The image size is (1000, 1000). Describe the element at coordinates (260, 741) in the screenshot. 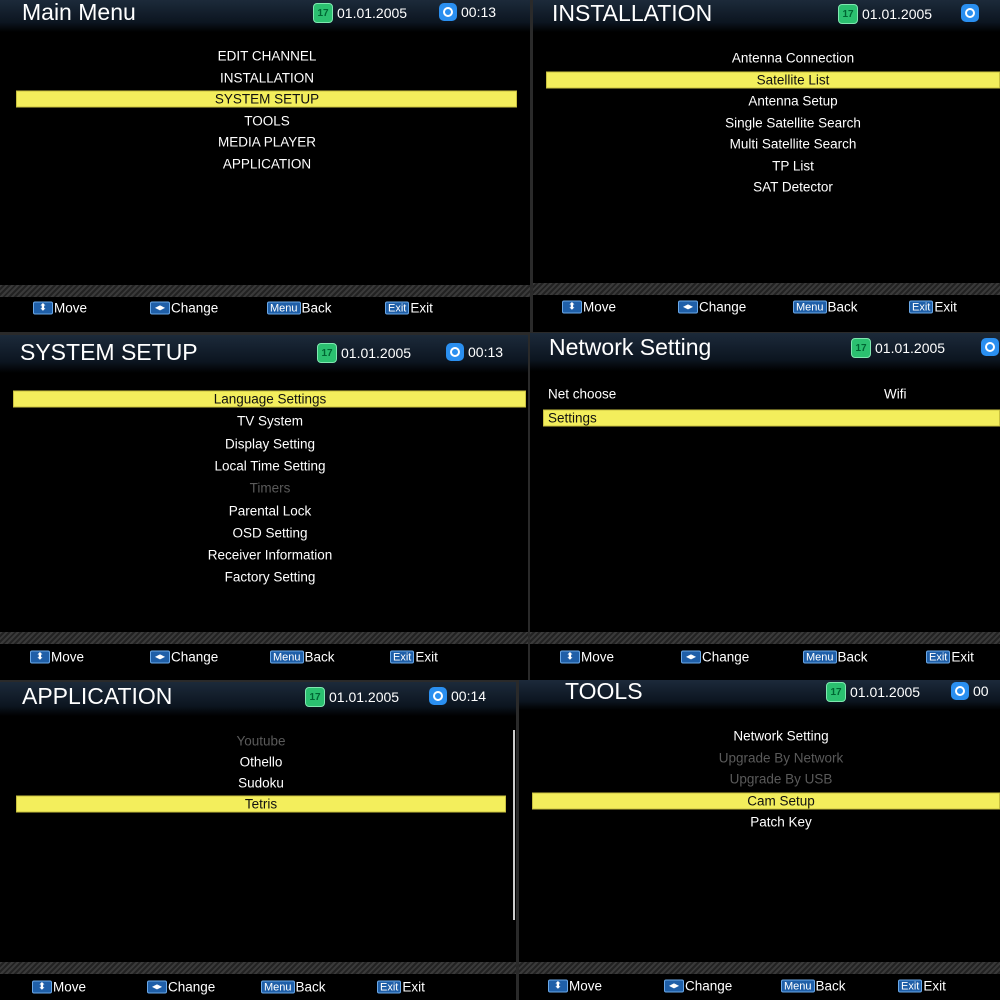

I see `menu-item: Youtube` at that location.